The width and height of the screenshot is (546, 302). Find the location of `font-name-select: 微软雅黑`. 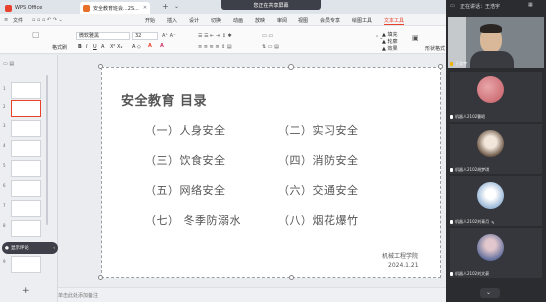

font-name-select: 微软雅黑 is located at coordinates (103, 36).